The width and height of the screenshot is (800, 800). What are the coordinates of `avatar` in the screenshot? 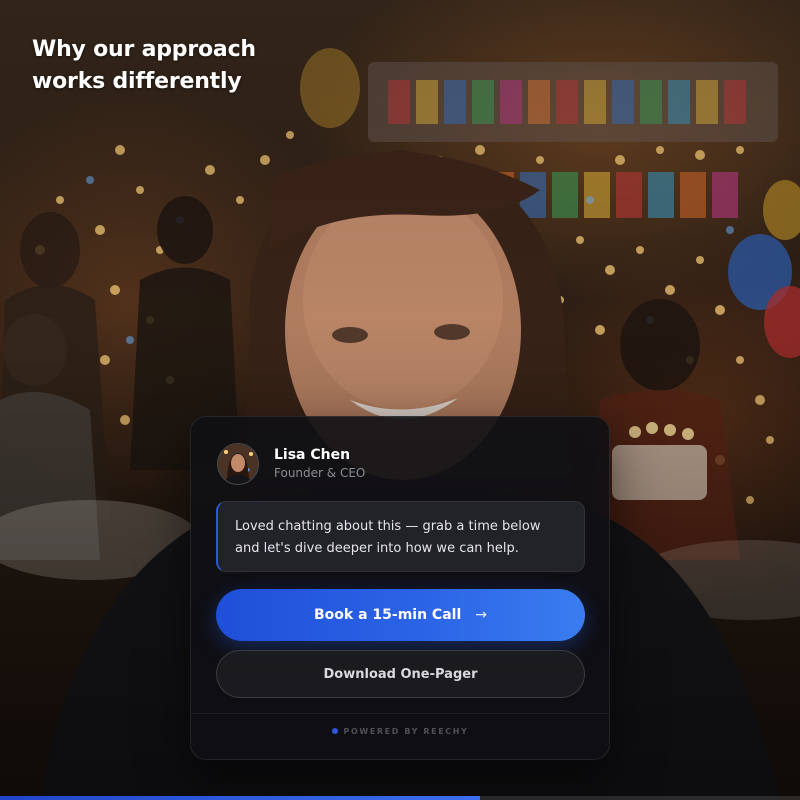 It's located at (238, 464).